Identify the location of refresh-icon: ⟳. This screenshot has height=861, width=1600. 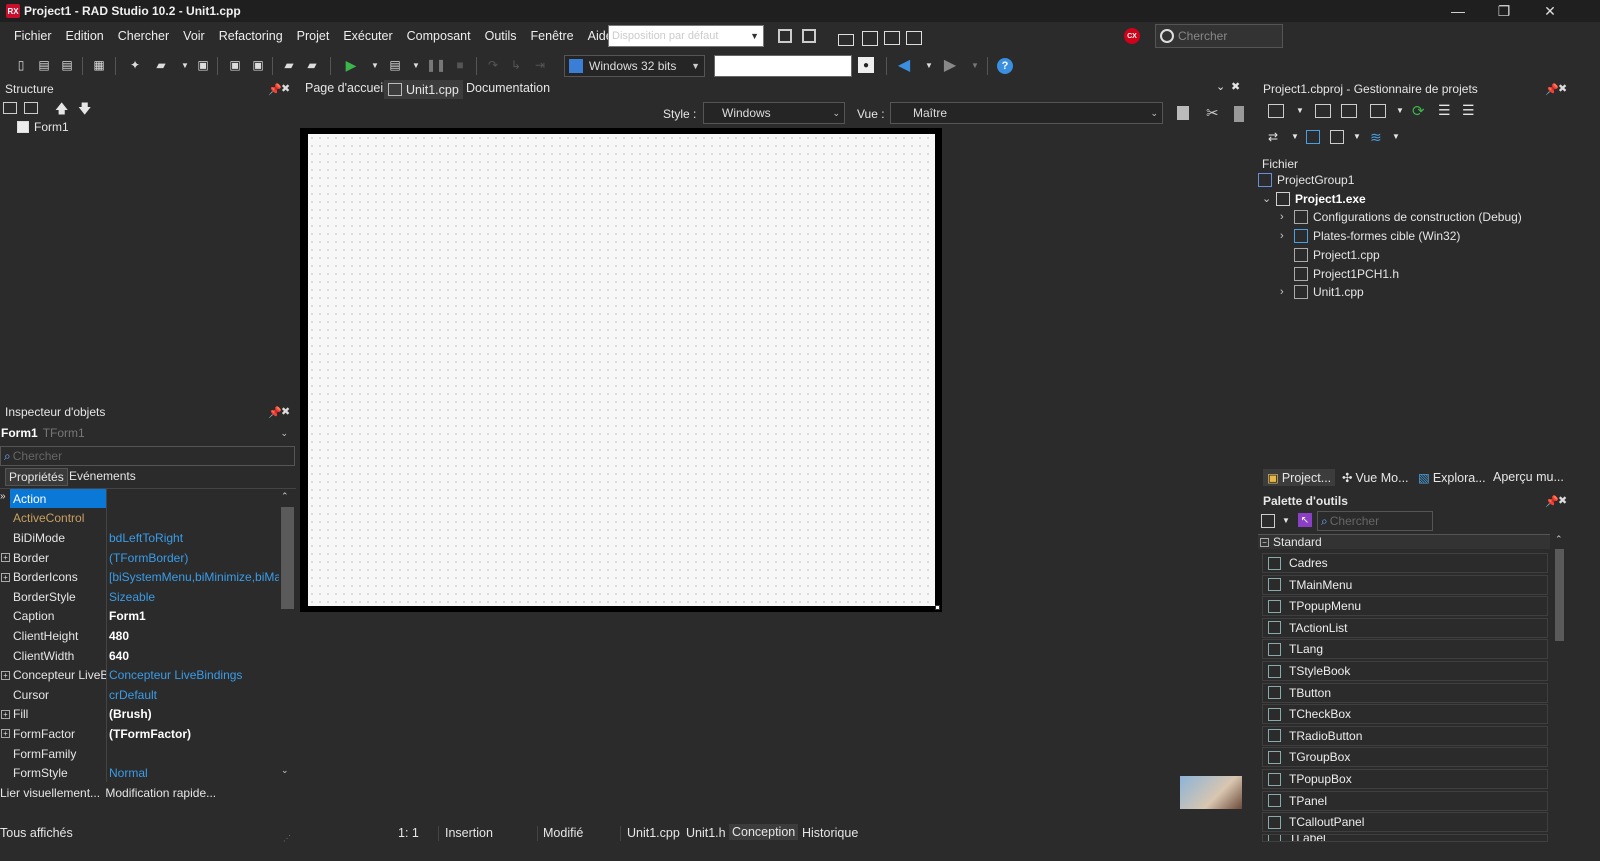
(1418, 111).